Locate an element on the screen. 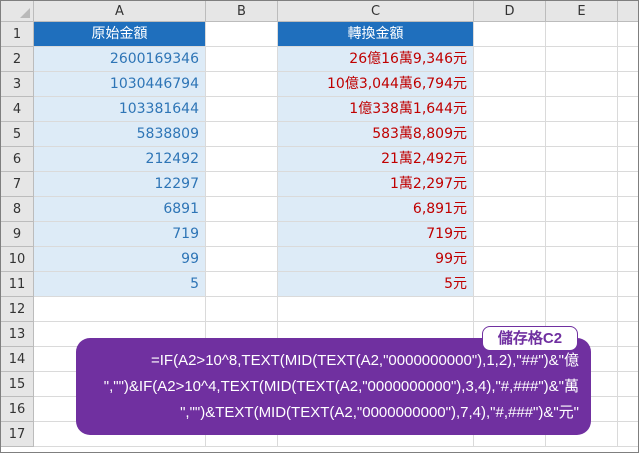  row-header-14: 14 is located at coordinates (17, 359).